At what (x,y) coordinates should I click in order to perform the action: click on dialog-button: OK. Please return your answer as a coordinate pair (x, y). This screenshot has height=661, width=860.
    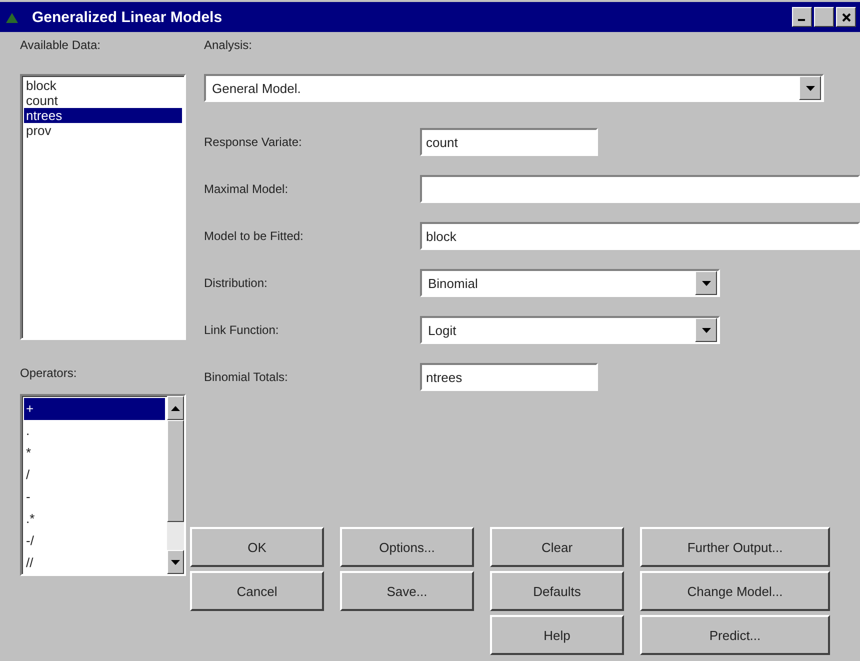
    Looking at the image, I should click on (257, 547).